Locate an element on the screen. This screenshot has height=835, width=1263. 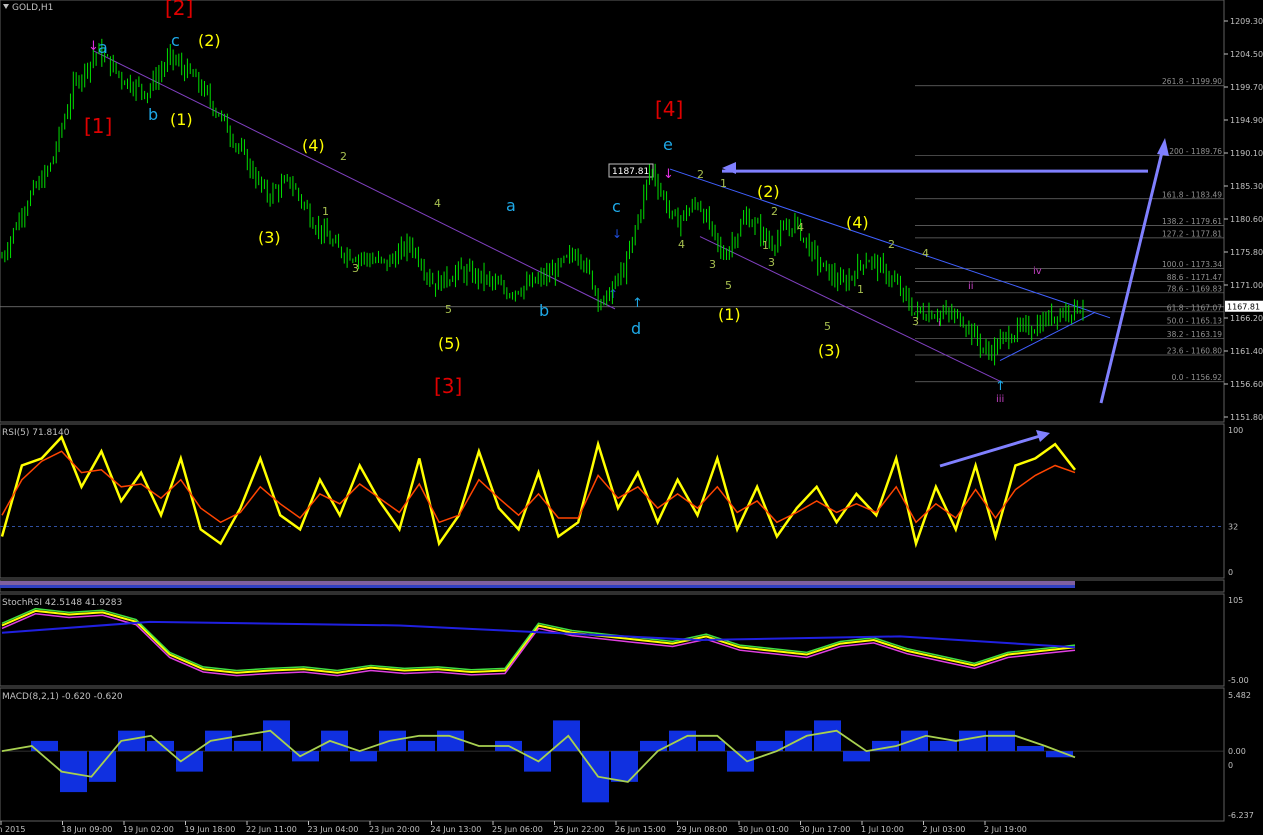
fib-label: 78.6 - 1169.83 is located at coordinates (1194, 288).